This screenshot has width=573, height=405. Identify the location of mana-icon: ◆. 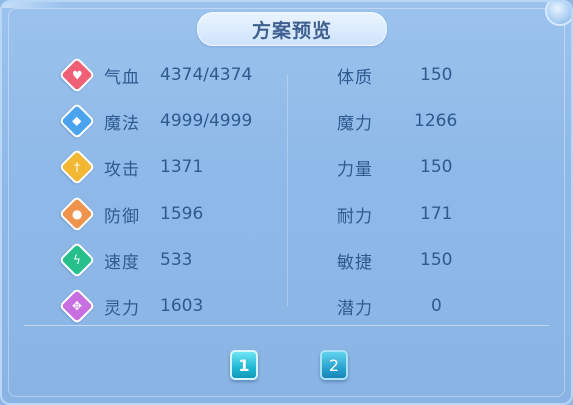
(77, 121).